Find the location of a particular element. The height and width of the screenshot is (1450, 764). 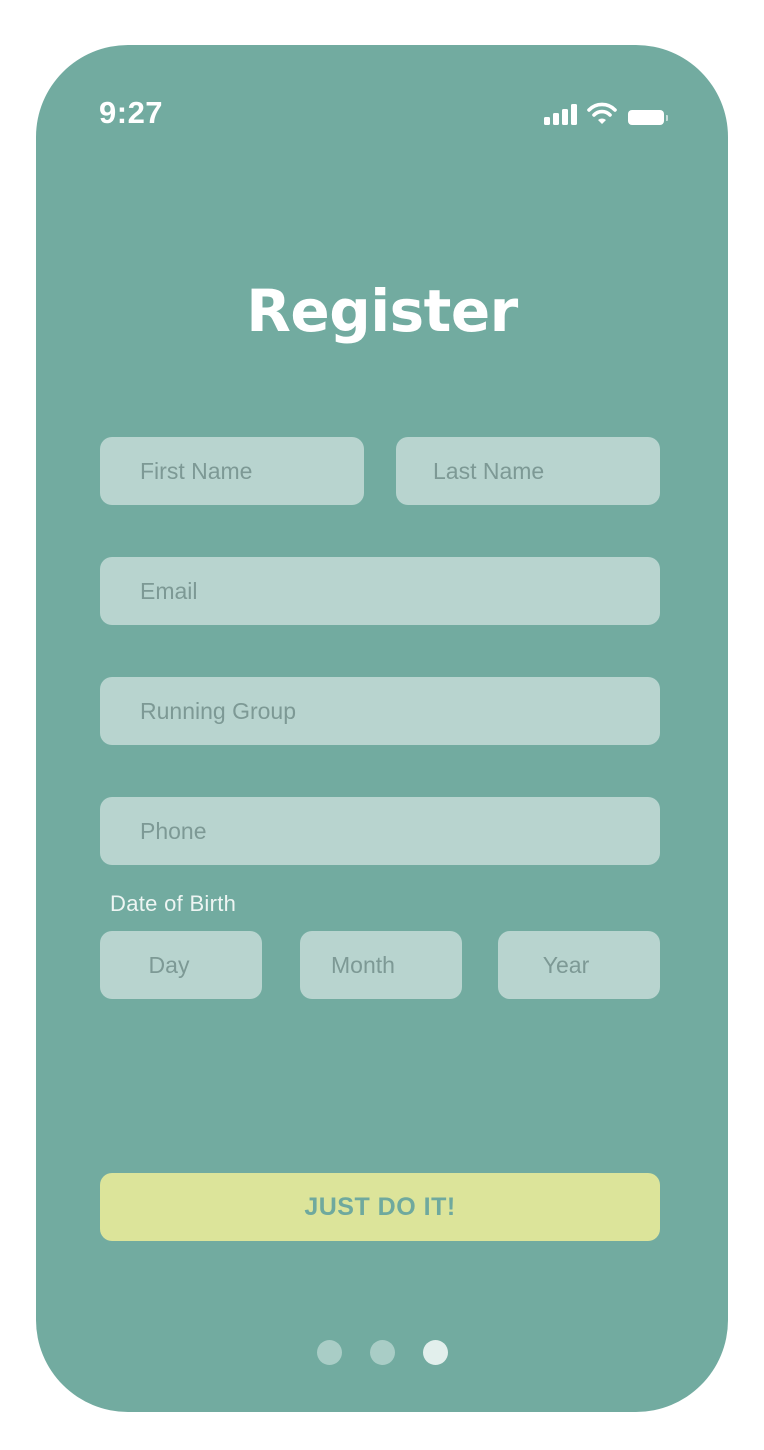

battery-cap is located at coordinates (667, 117).